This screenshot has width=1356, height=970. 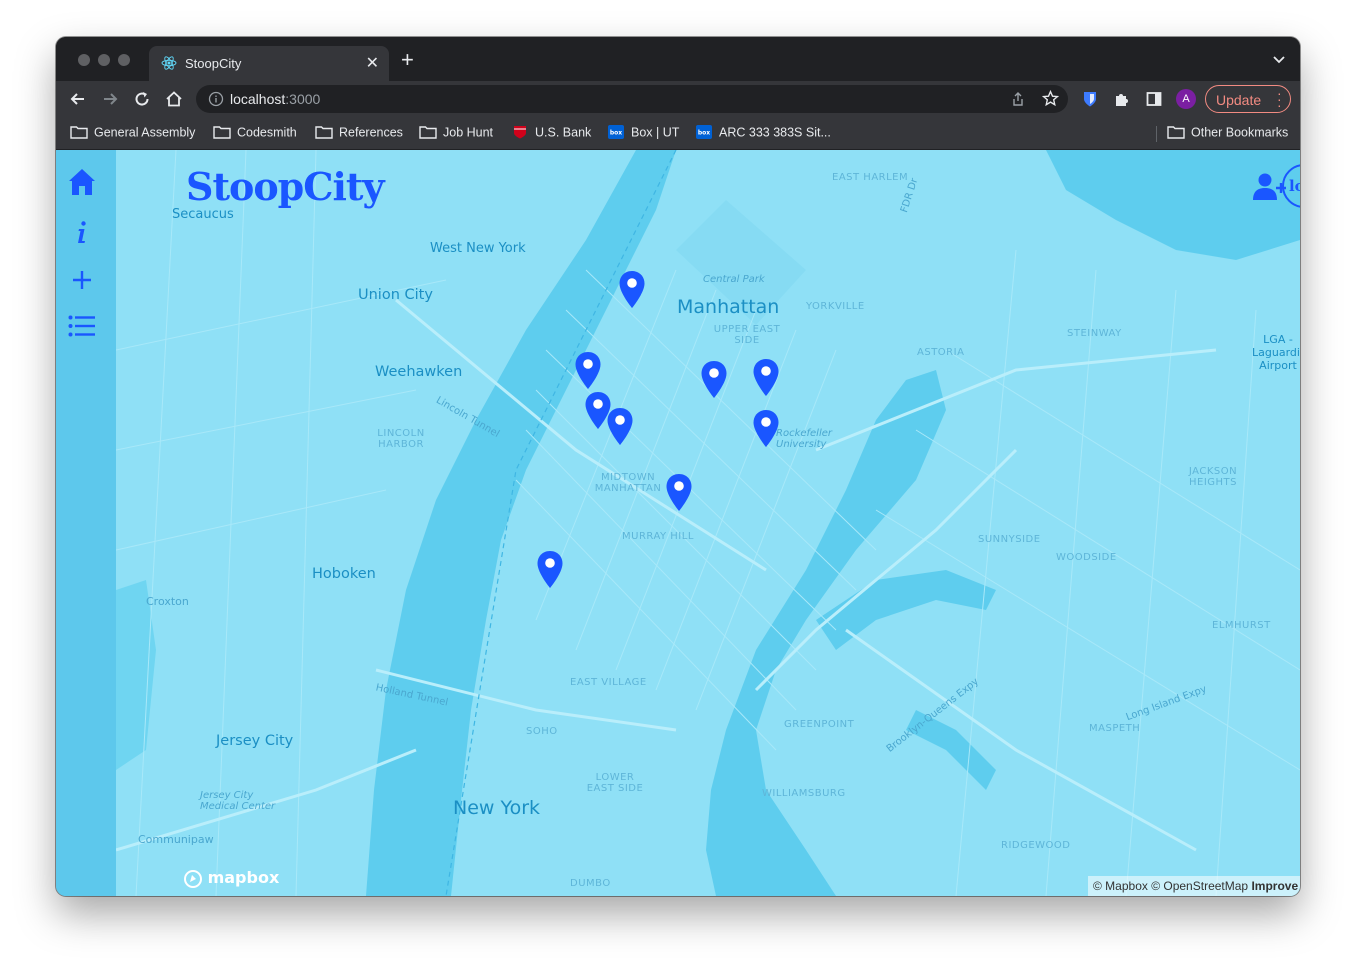 I want to click on map-label-ridgewood: RIDGEWOOD, so click(x=1036, y=845).